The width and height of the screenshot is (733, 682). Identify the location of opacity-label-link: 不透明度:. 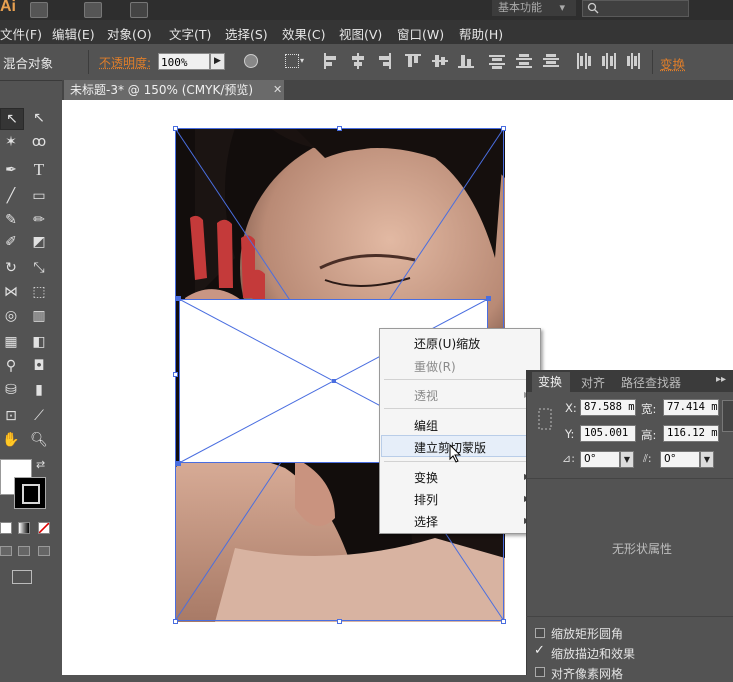
(125, 62).